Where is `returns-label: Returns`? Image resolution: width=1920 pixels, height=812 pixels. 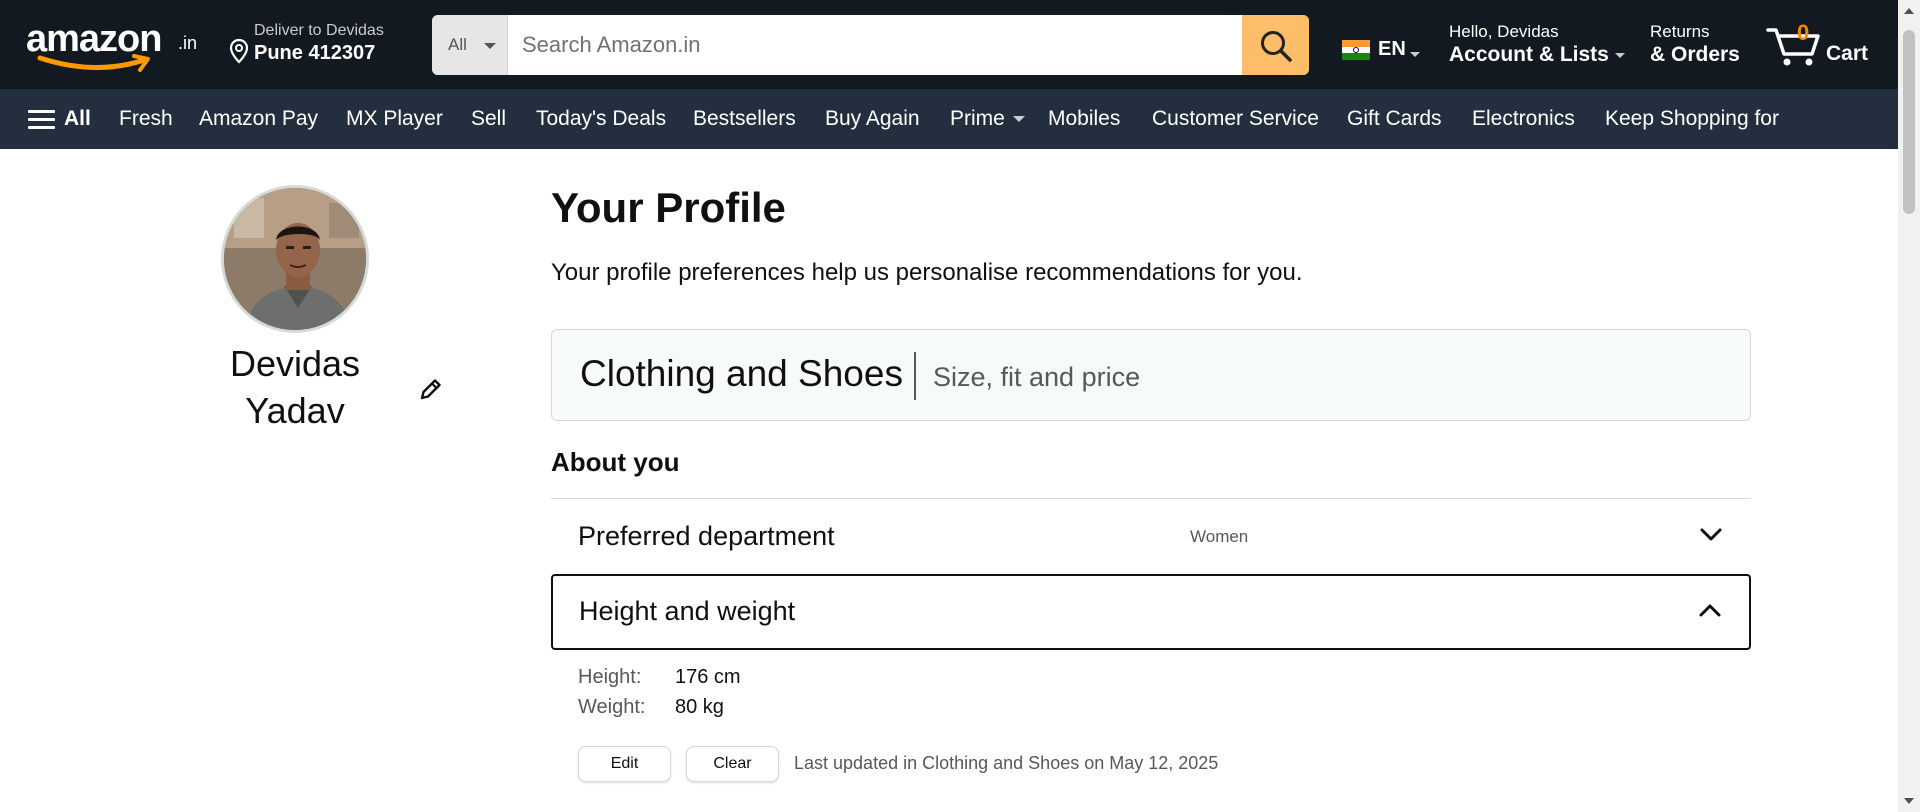
returns-label: Returns is located at coordinates (1680, 31).